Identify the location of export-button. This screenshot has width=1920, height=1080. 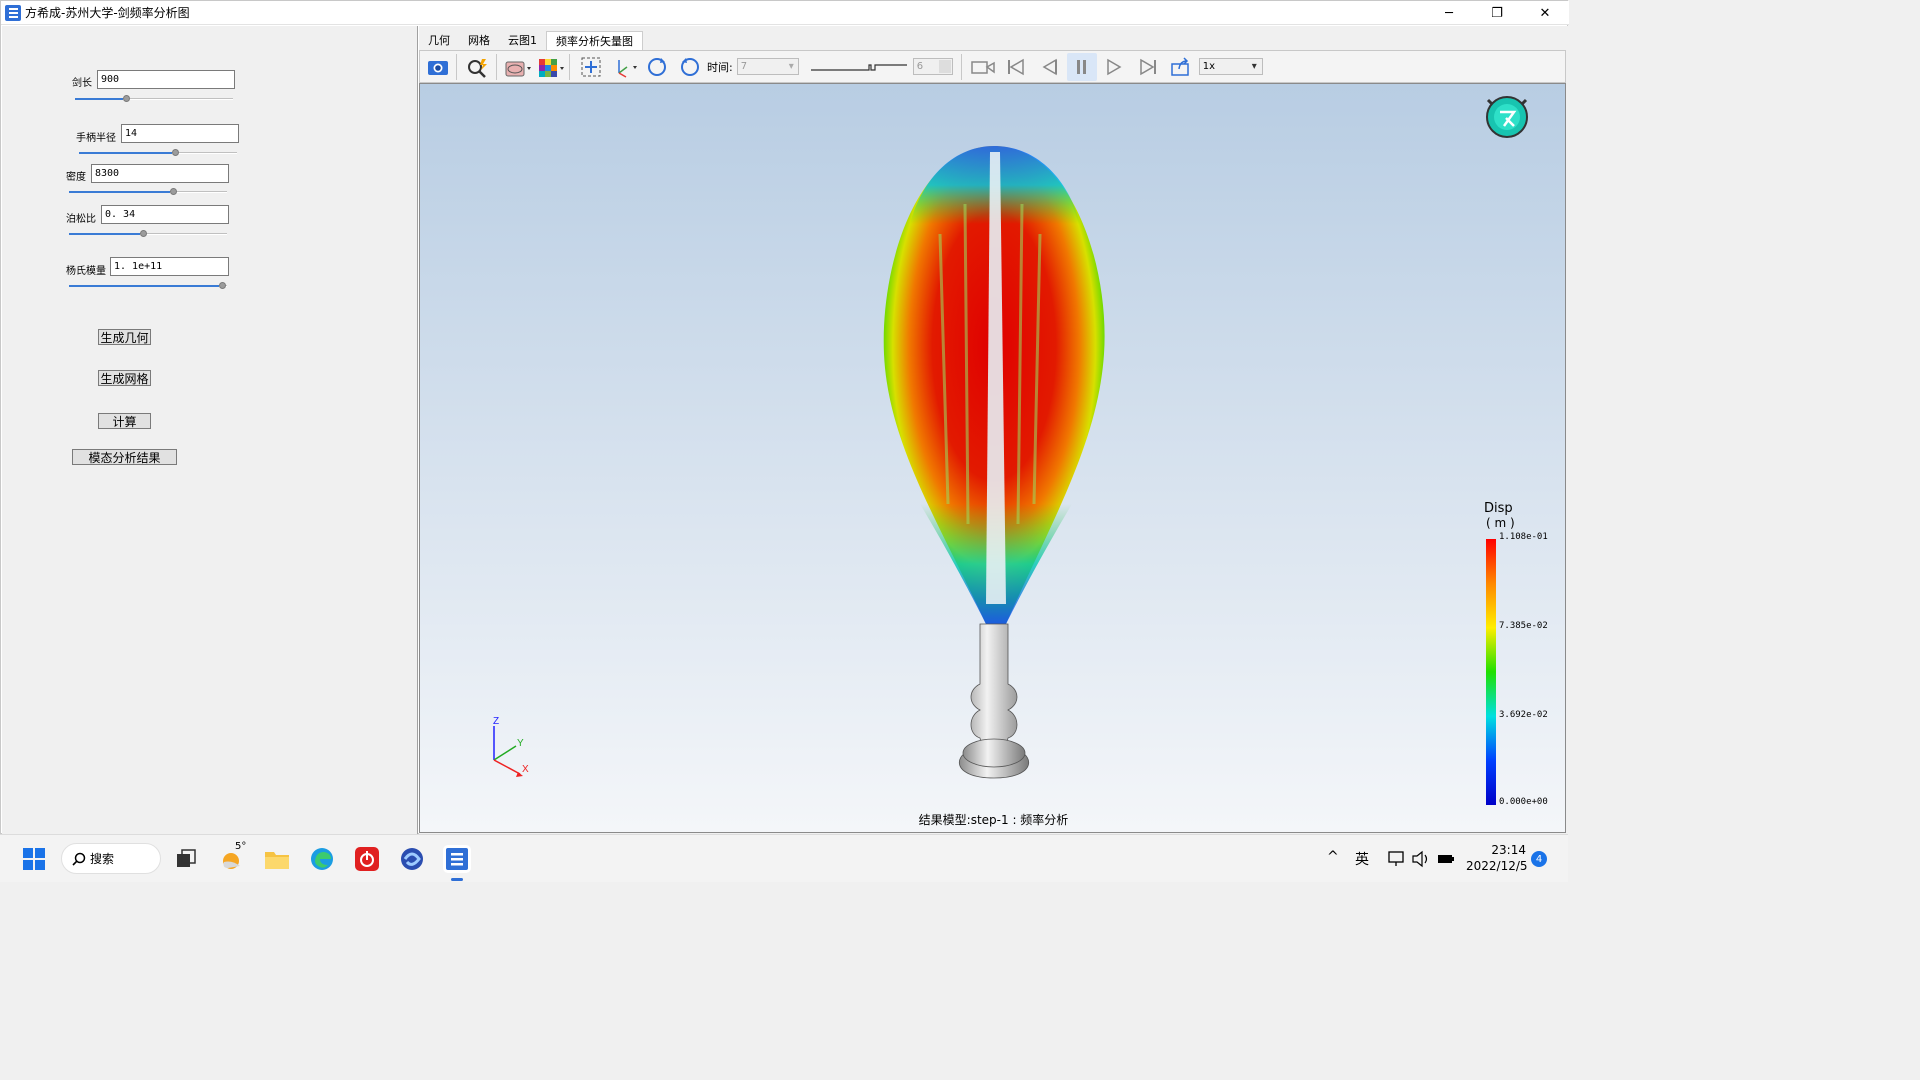
(1181, 67).